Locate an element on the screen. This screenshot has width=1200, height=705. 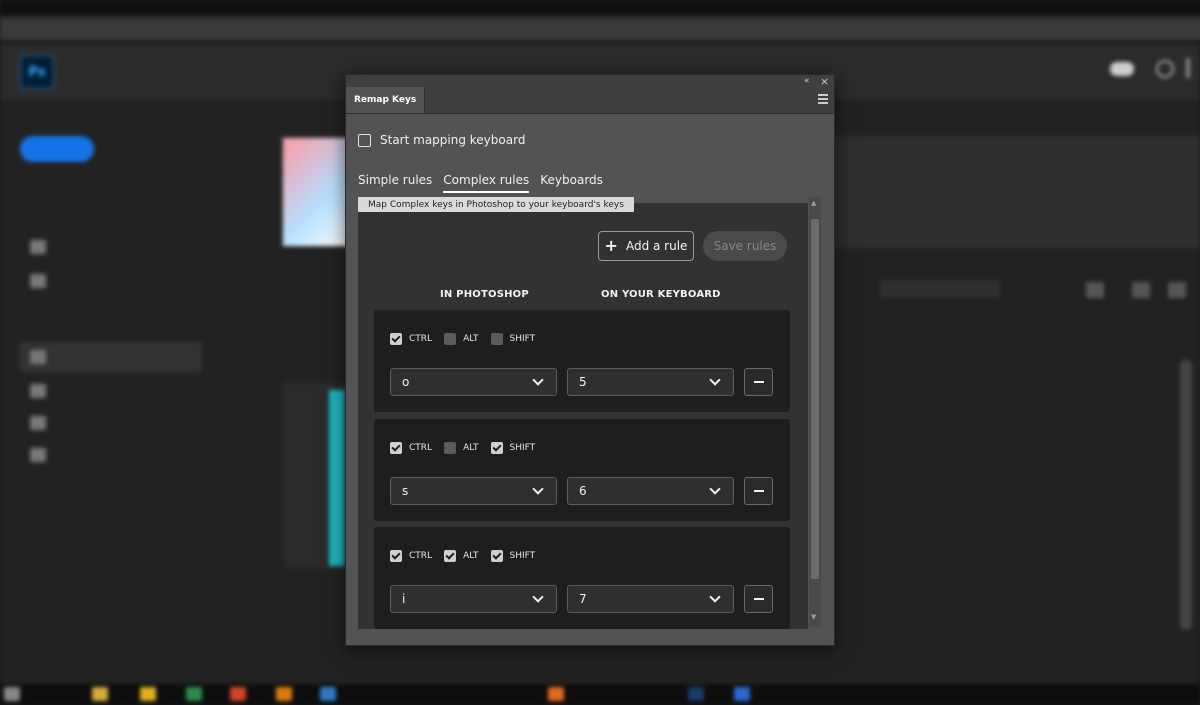
photoshop-key-select: s is located at coordinates (473, 491).